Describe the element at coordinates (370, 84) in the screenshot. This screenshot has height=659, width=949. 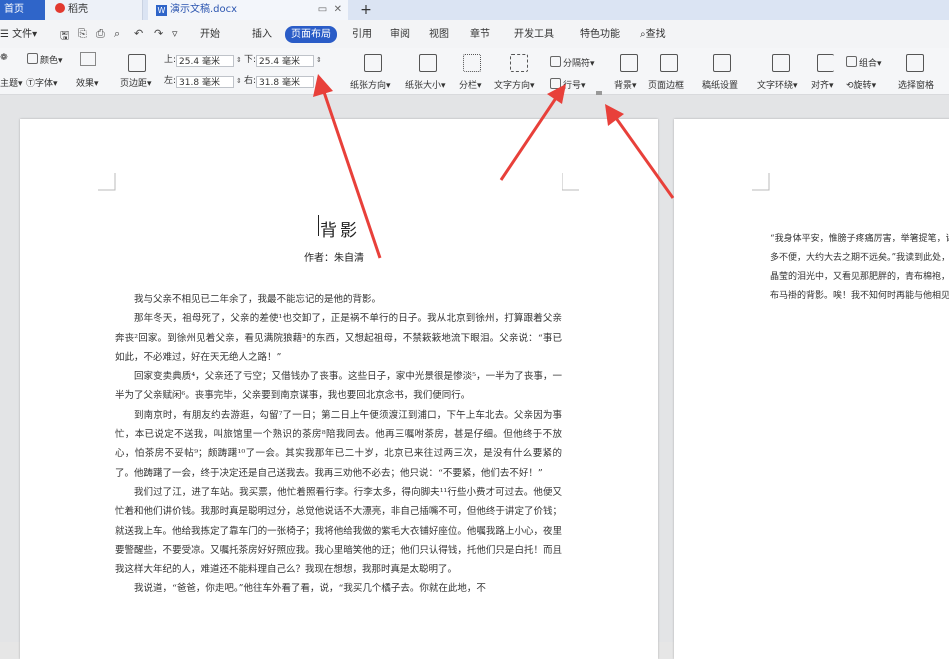
I see `orientation-button: 纸张方向▾` at that location.